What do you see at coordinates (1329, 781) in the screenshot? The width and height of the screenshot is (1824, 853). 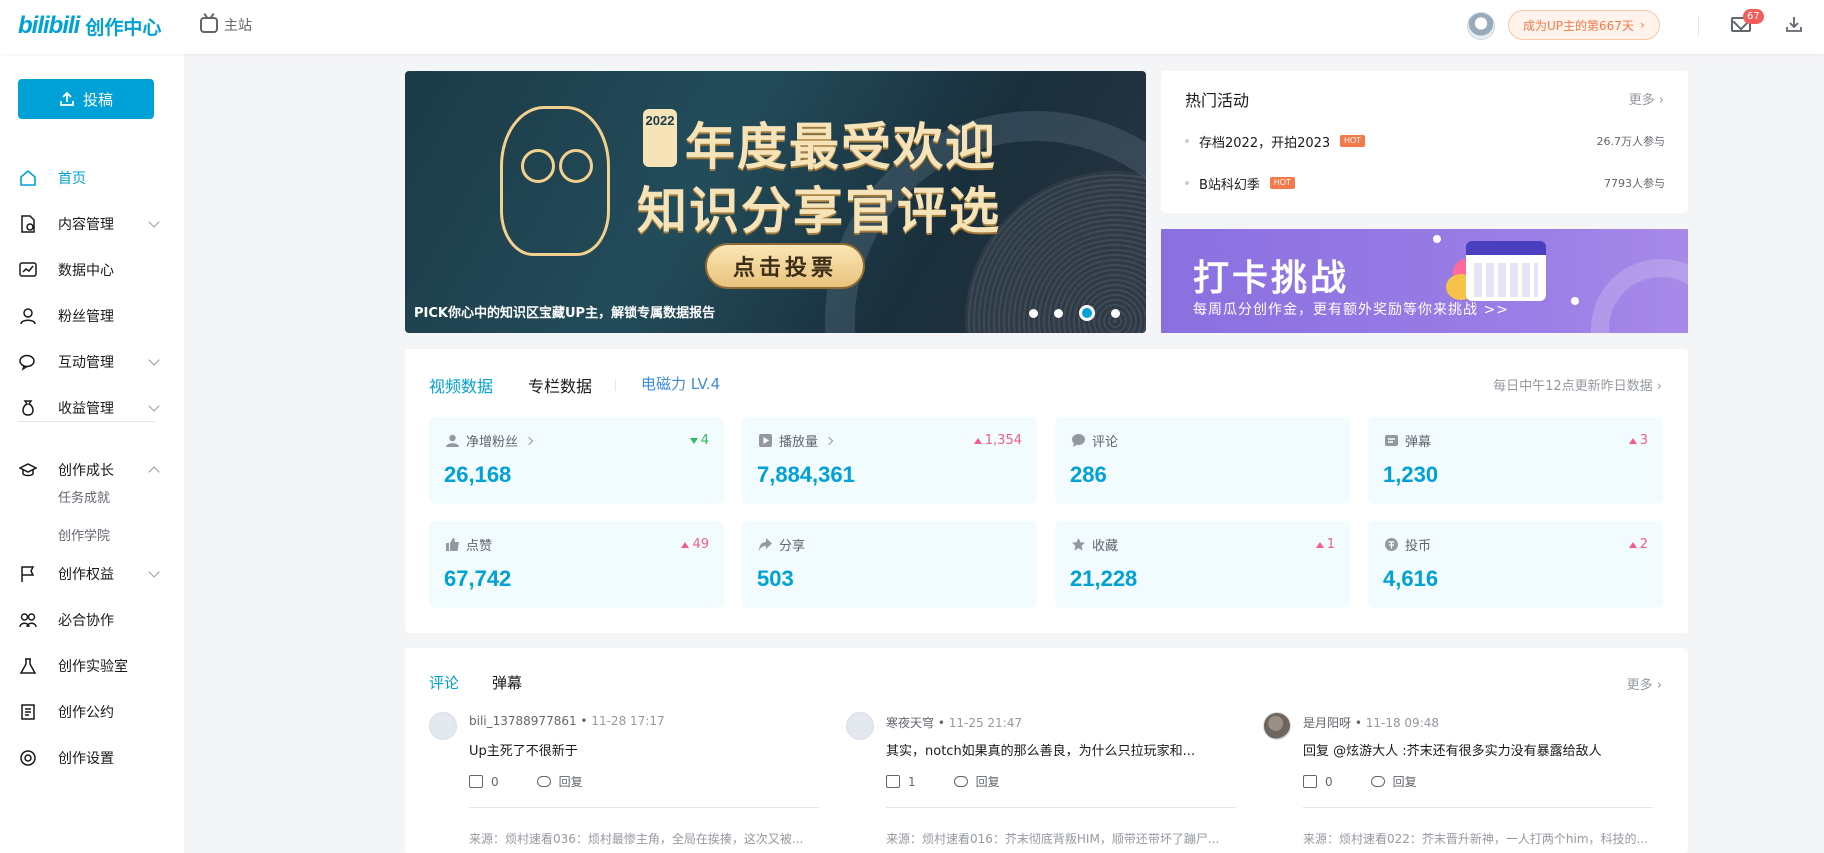 I see `like-count: 0` at bounding box center [1329, 781].